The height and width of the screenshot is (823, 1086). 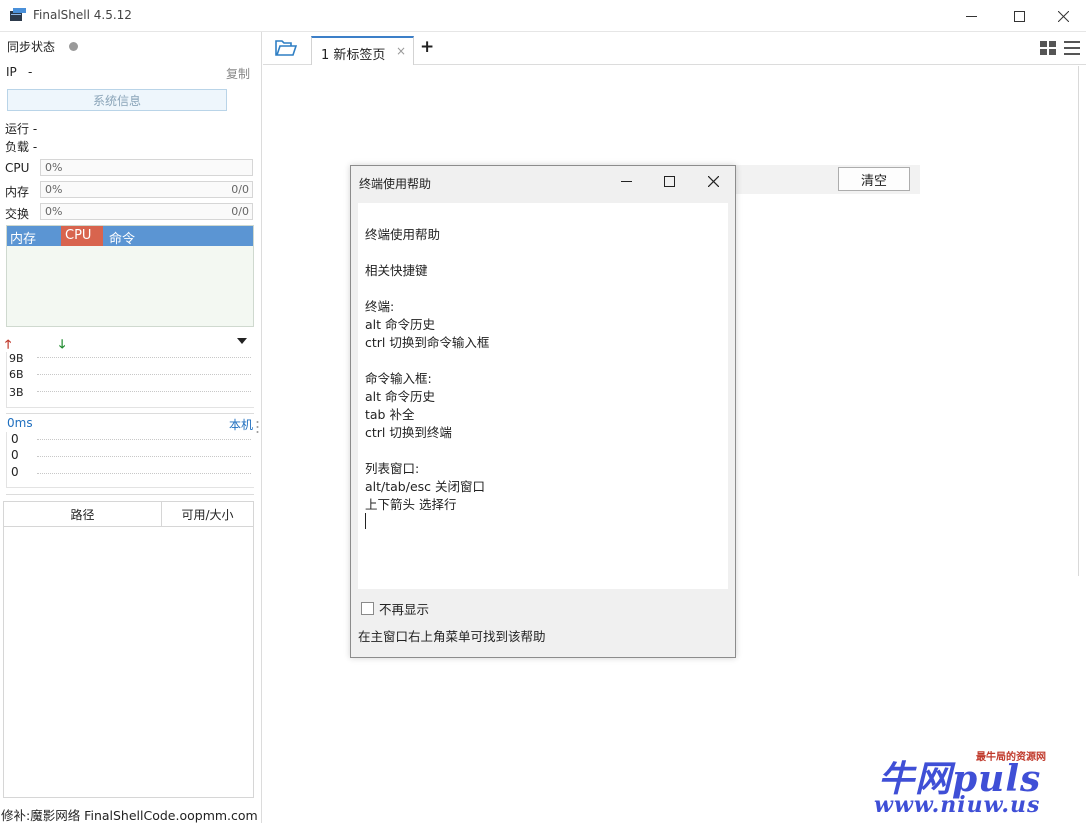 I want to click on copy-ip-link: 复制, so click(x=238, y=73).